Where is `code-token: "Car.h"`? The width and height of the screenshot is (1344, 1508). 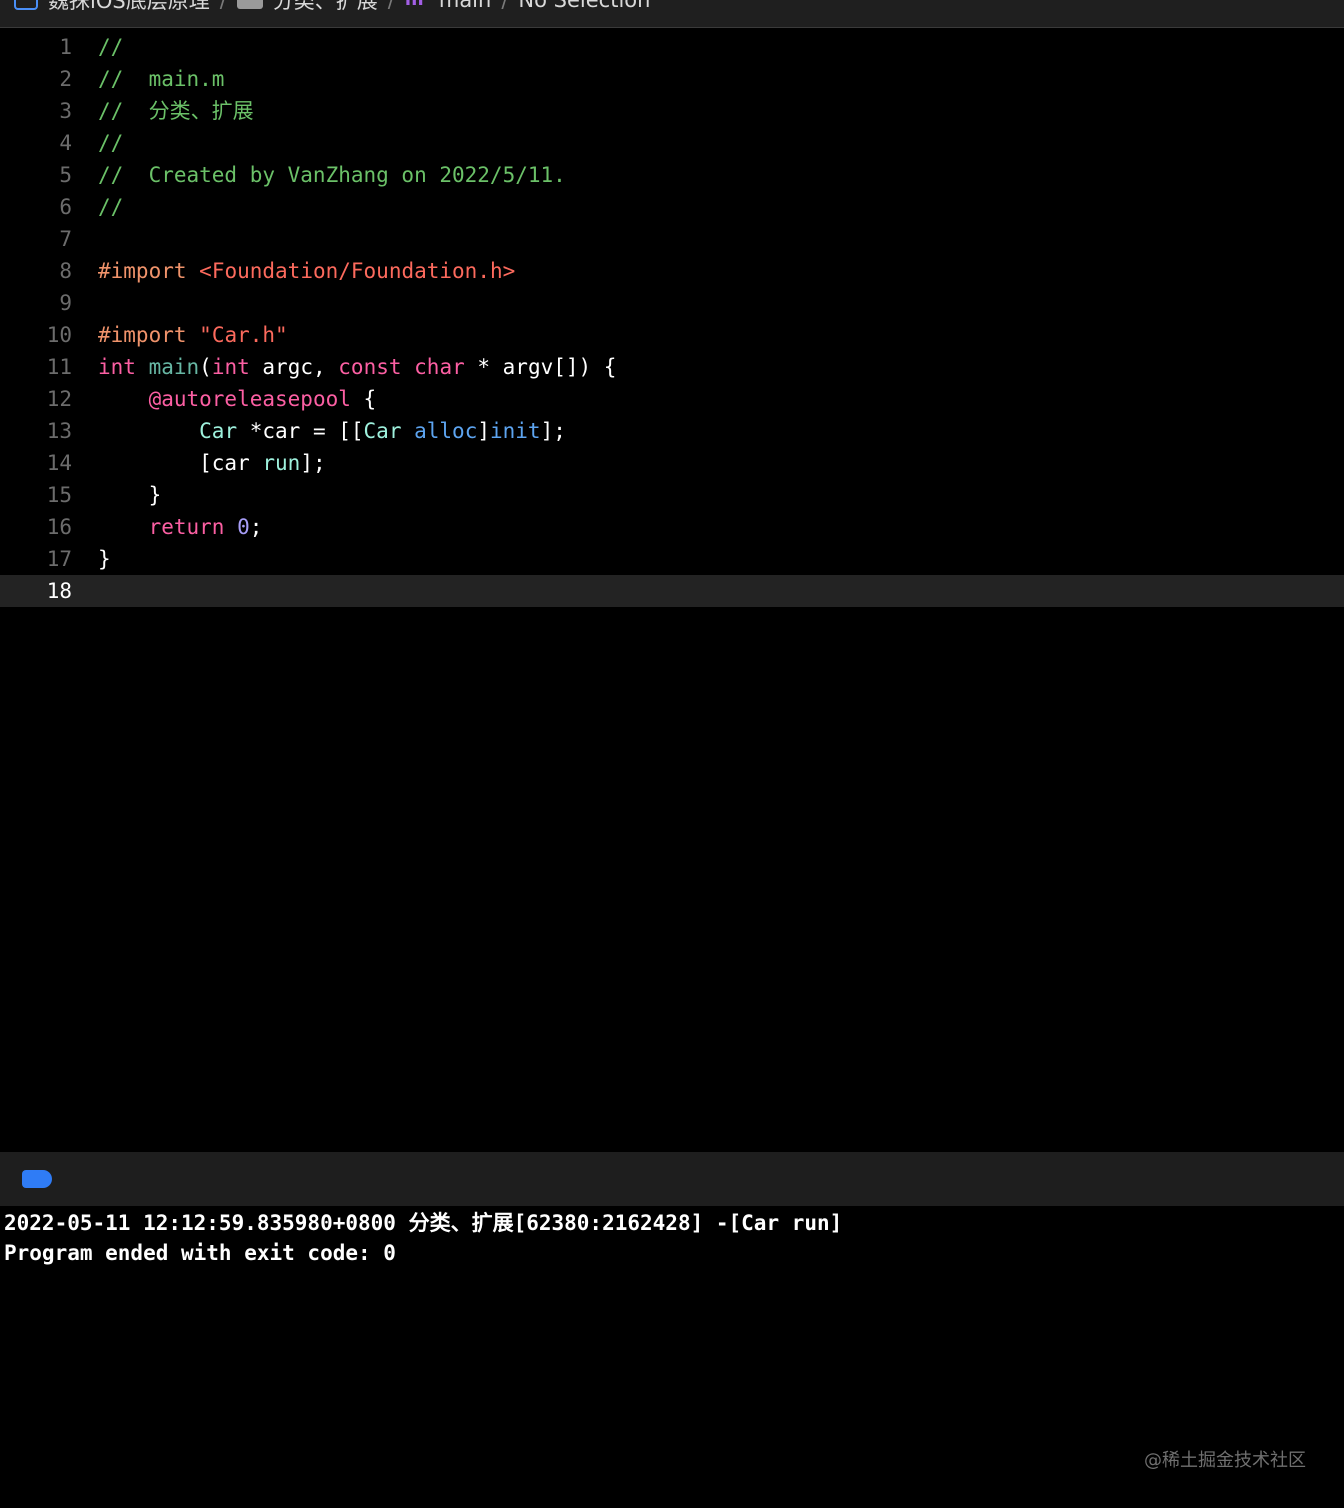
code-token: "Car.h" is located at coordinates (243, 335).